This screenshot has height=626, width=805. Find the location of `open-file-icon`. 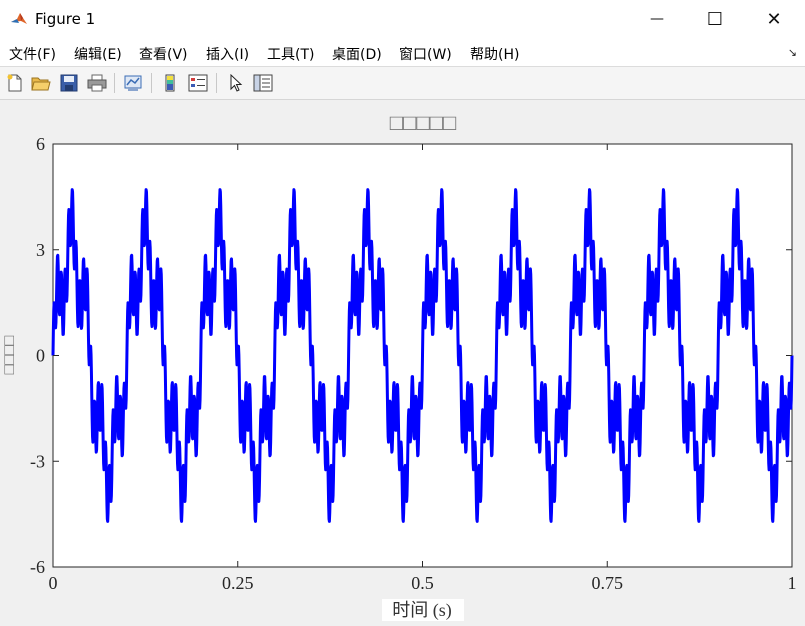

open-file-icon is located at coordinates (41, 83).